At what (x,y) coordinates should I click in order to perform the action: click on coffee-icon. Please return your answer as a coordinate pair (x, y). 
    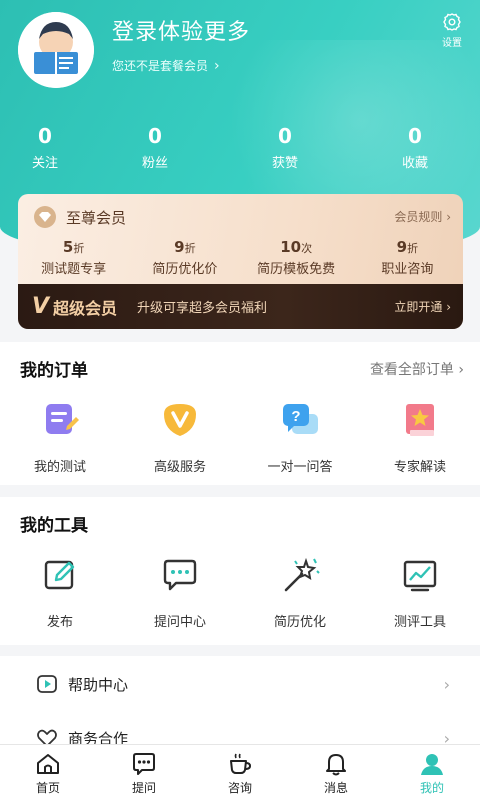
    Looking at the image, I should click on (241, 763).